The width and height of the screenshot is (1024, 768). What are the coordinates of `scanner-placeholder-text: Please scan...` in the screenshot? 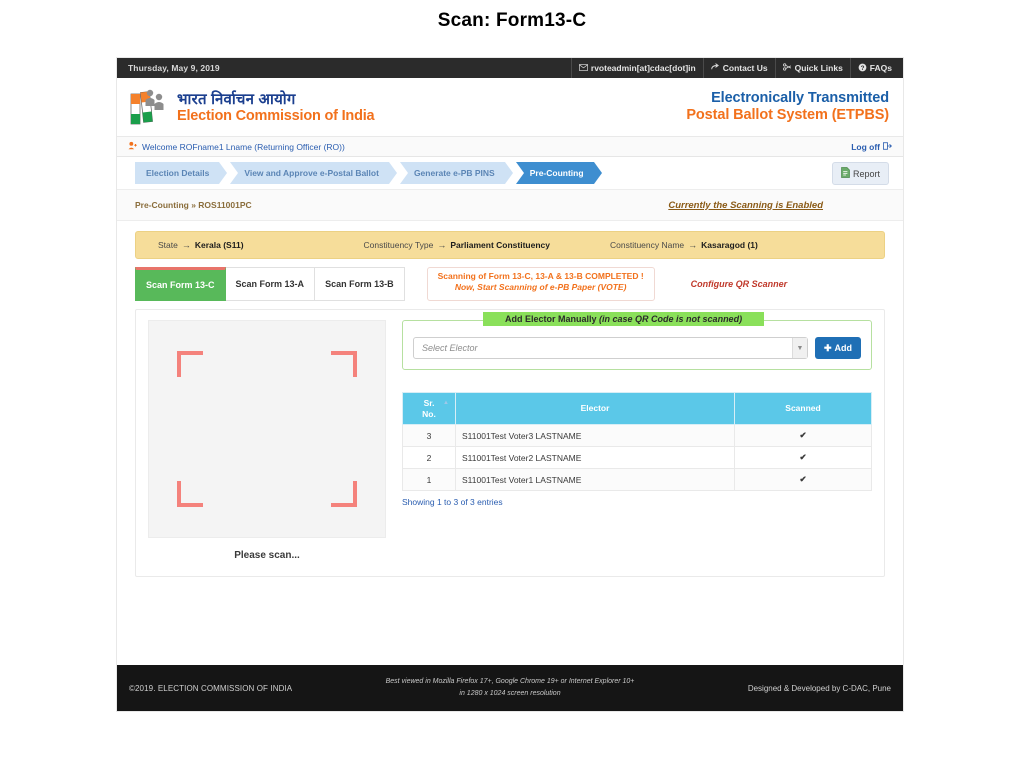 It's located at (267, 555).